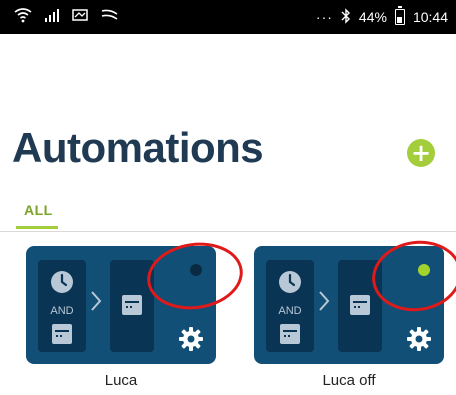 This screenshot has height=395, width=456. What do you see at coordinates (346, 17) in the screenshot?
I see `bluetooth-icon` at bounding box center [346, 17].